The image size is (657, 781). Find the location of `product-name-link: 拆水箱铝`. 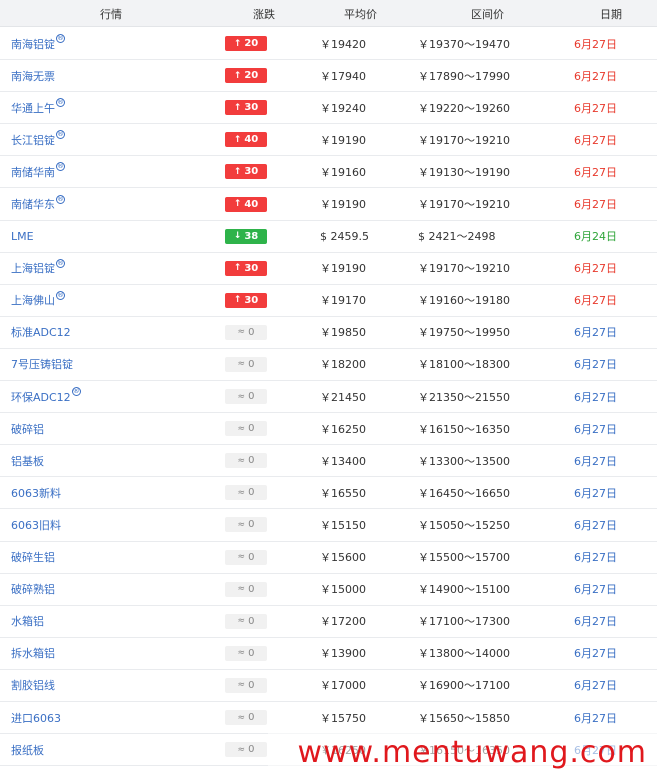

product-name-link: 拆水箱铝 is located at coordinates (33, 653).